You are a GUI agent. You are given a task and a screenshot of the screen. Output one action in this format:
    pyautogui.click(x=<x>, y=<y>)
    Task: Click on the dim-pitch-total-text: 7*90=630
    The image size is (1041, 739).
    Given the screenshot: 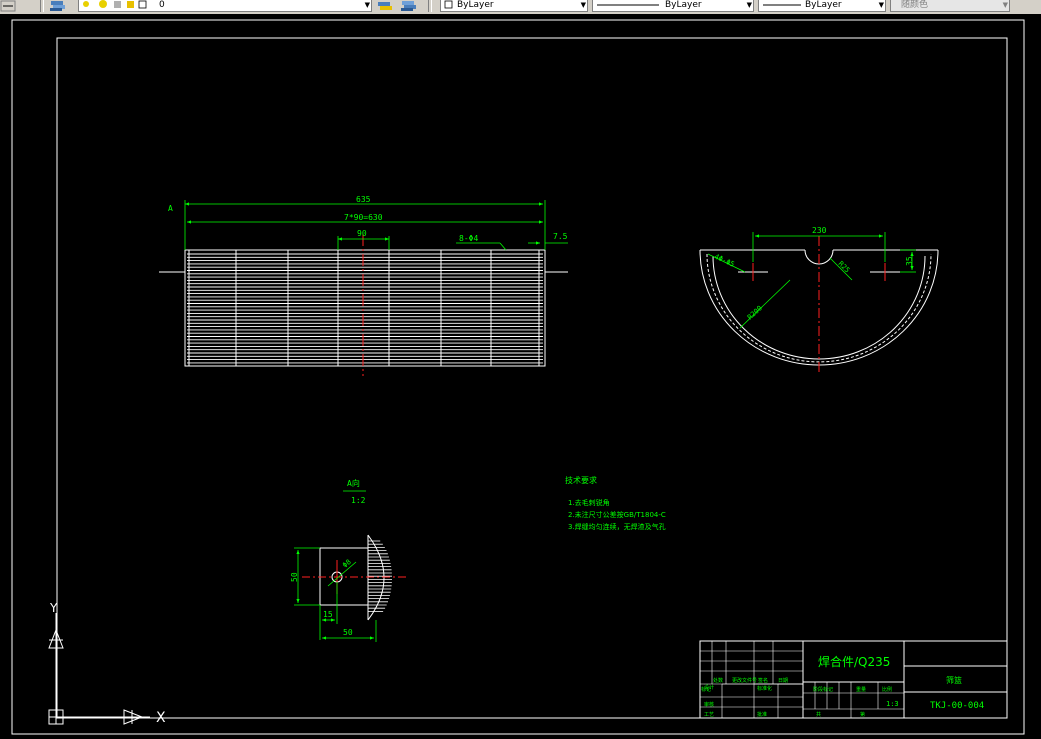 What is the action you would take?
    pyautogui.click(x=363, y=217)
    